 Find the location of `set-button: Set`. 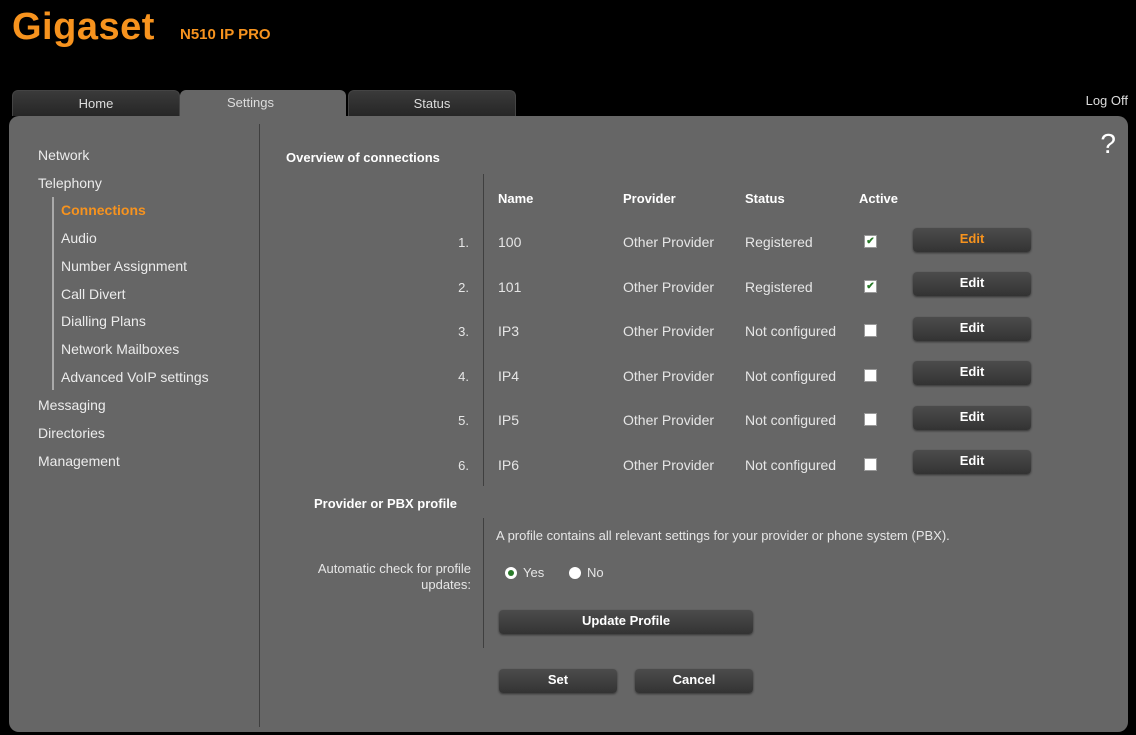

set-button: Set is located at coordinates (558, 681).